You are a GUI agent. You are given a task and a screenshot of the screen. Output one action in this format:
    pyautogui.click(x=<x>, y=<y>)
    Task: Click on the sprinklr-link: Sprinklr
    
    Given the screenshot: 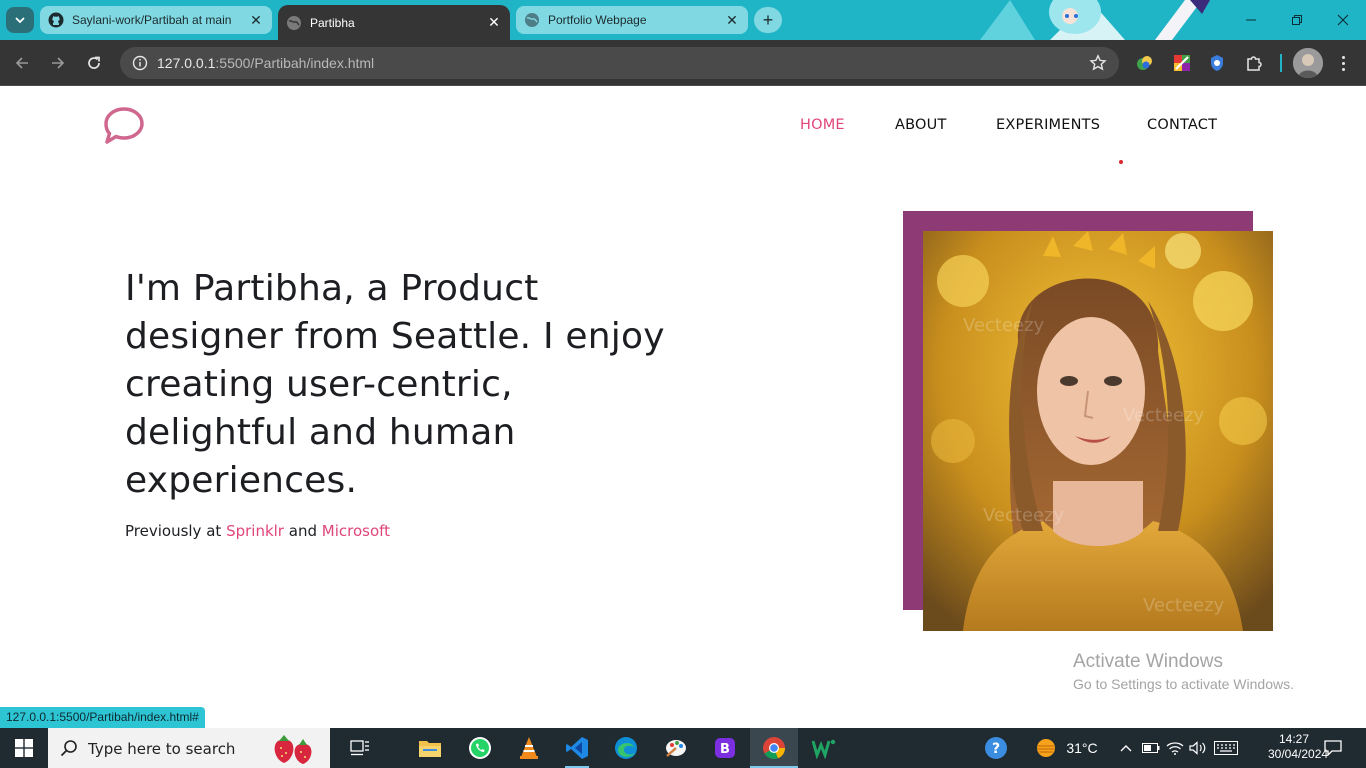 What is the action you would take?
    pyautogui.click(x=255, y=531)
    